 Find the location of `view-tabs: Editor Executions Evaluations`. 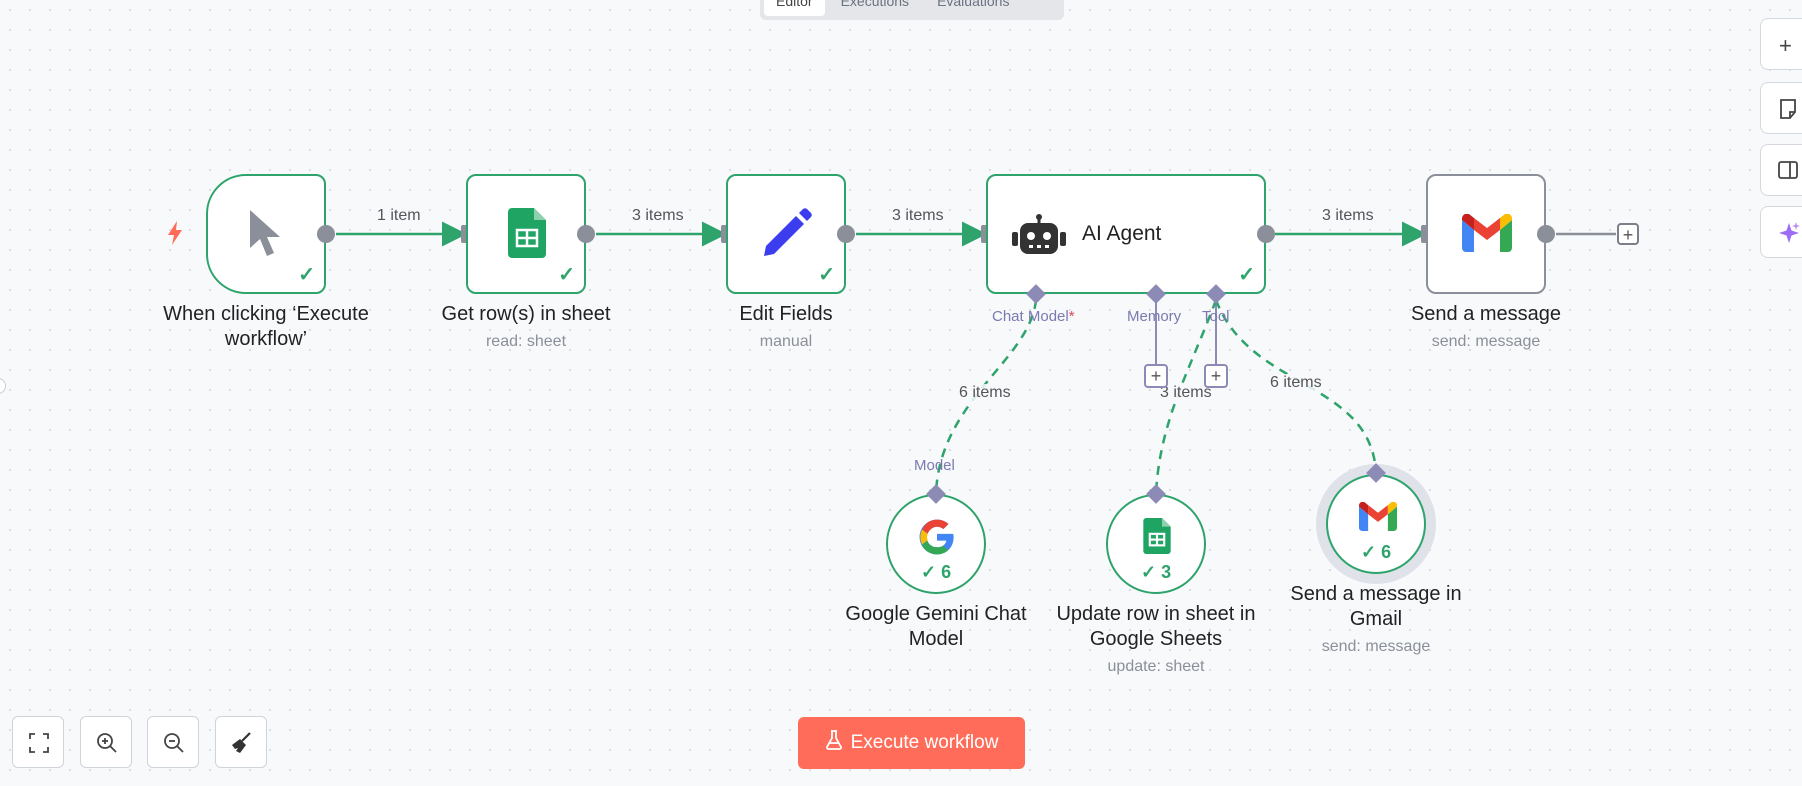

view-tabs: Editor Executions Evaluations is located at coordinates (912, 10).